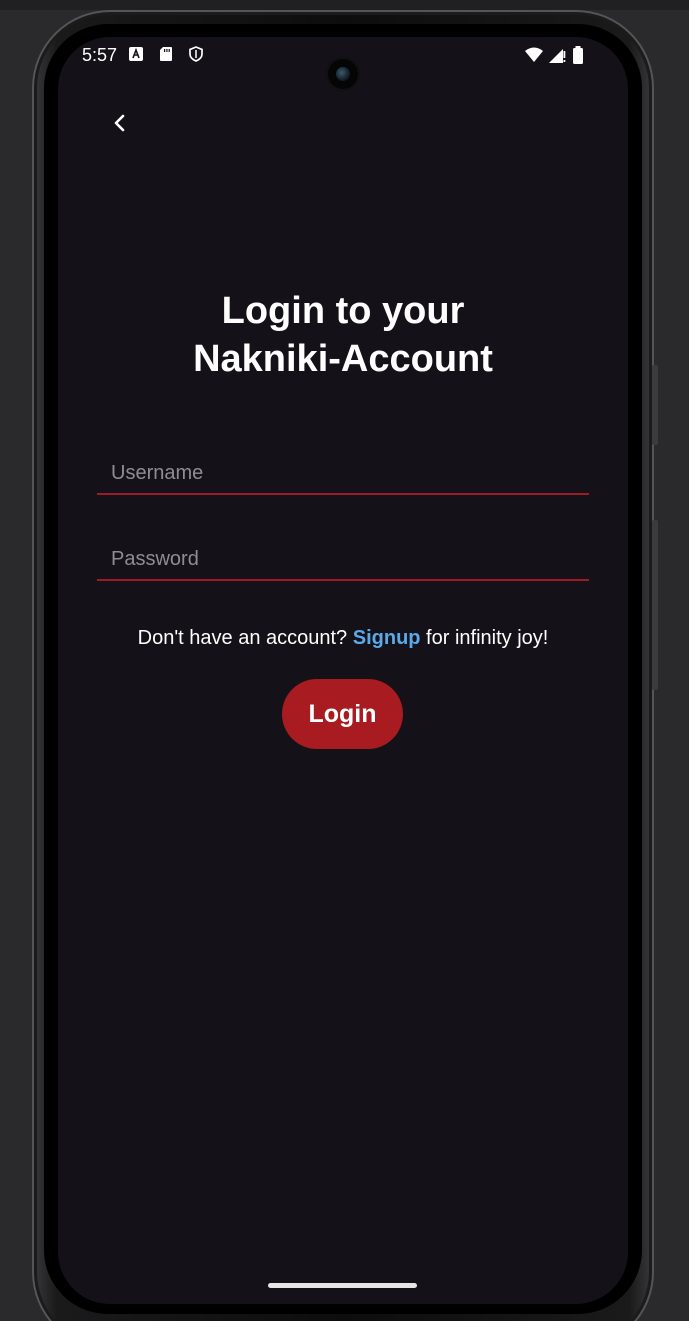 The image size is (689, 1321). I want to click on chevron-left-icon, so click(120, 125).